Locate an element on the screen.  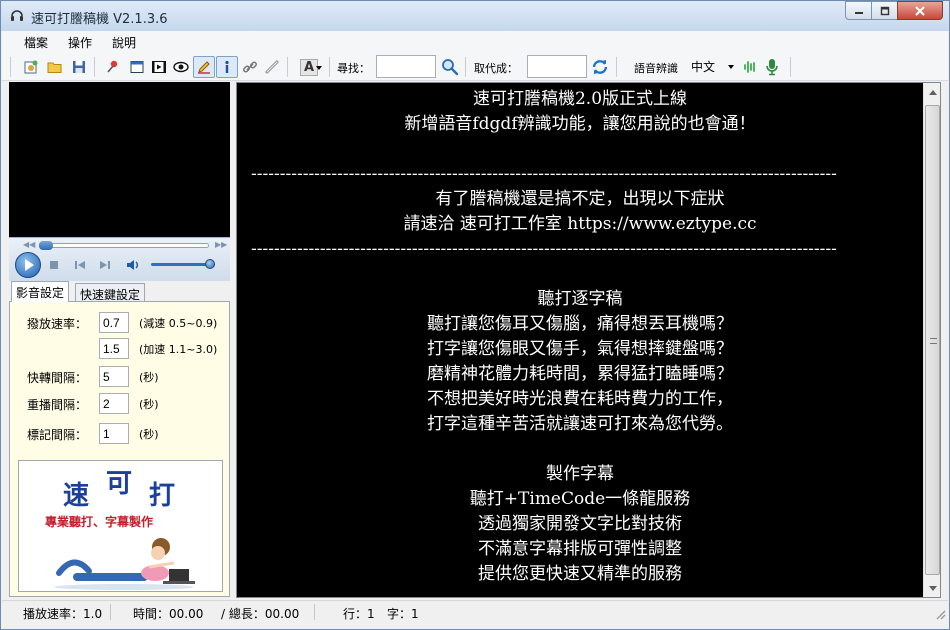
new-project-button is located at coordinates (31, 67).